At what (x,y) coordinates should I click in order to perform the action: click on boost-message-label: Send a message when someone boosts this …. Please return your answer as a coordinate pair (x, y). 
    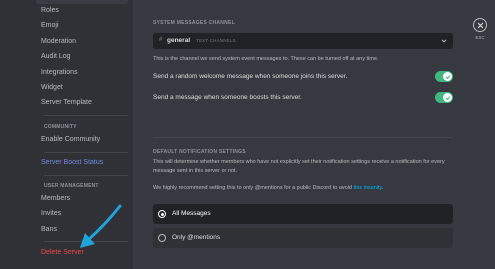
    Looking at the image, I should click on (227, 97).